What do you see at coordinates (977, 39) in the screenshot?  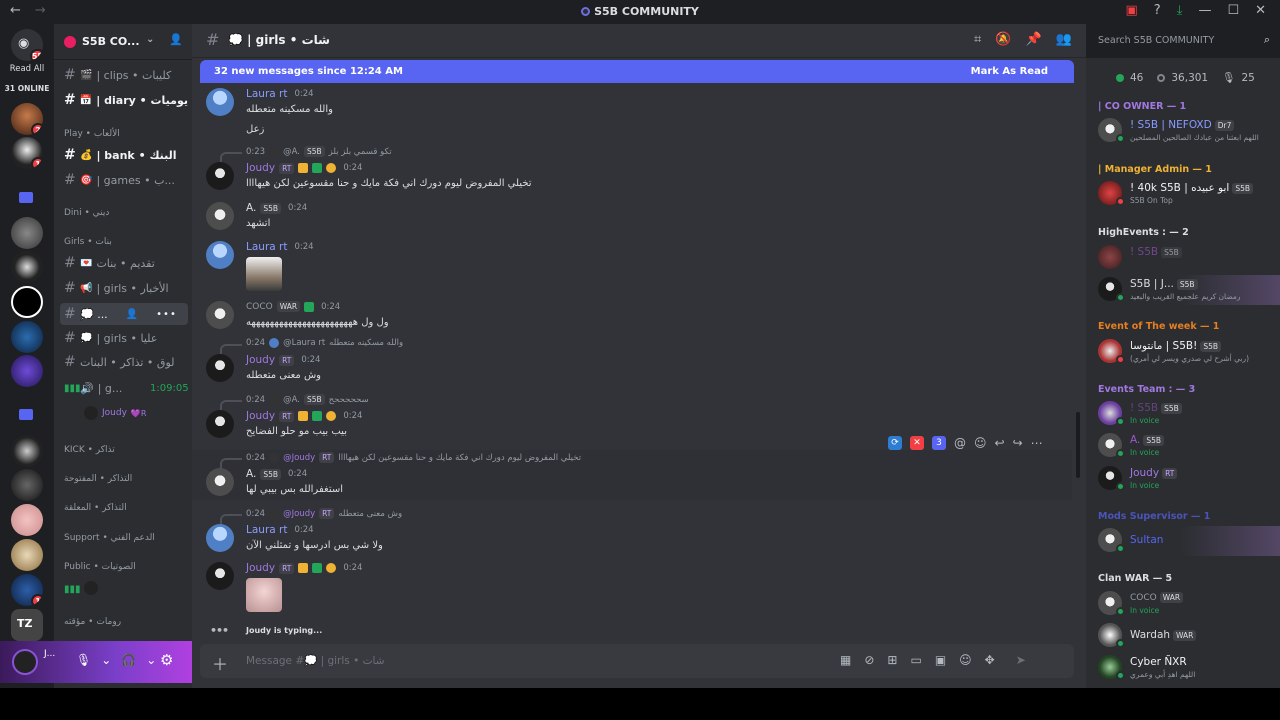 I see `threads-icon: ⌗` at bounding box center [977, 39].